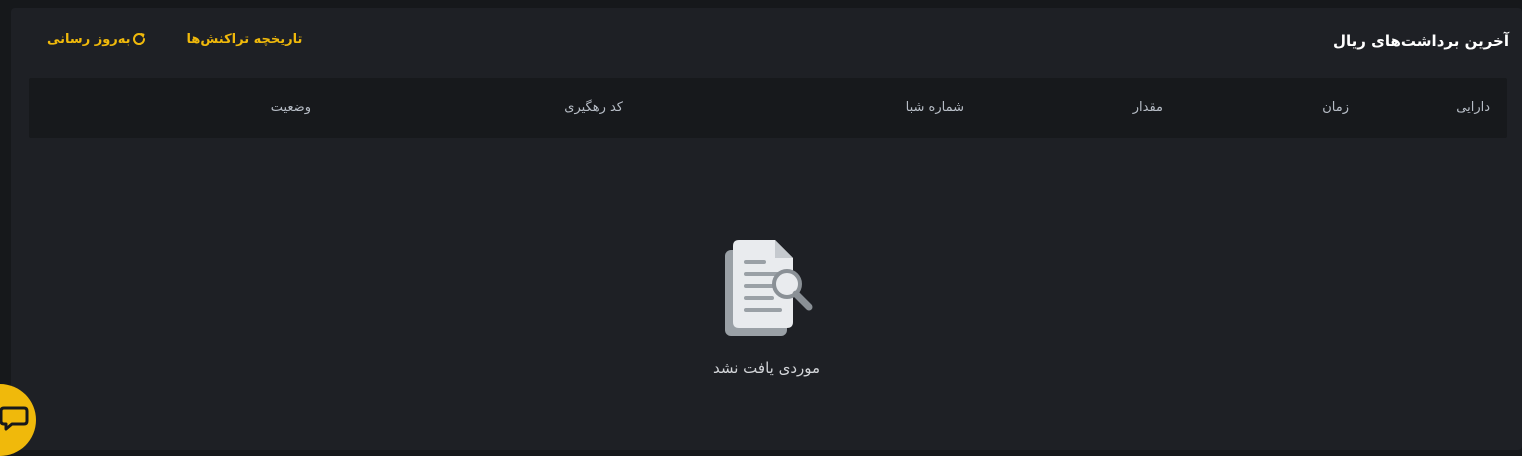 This screenshot has width=1522, height=456. I want to click on chat-bubble-icon, so click(14, 418).